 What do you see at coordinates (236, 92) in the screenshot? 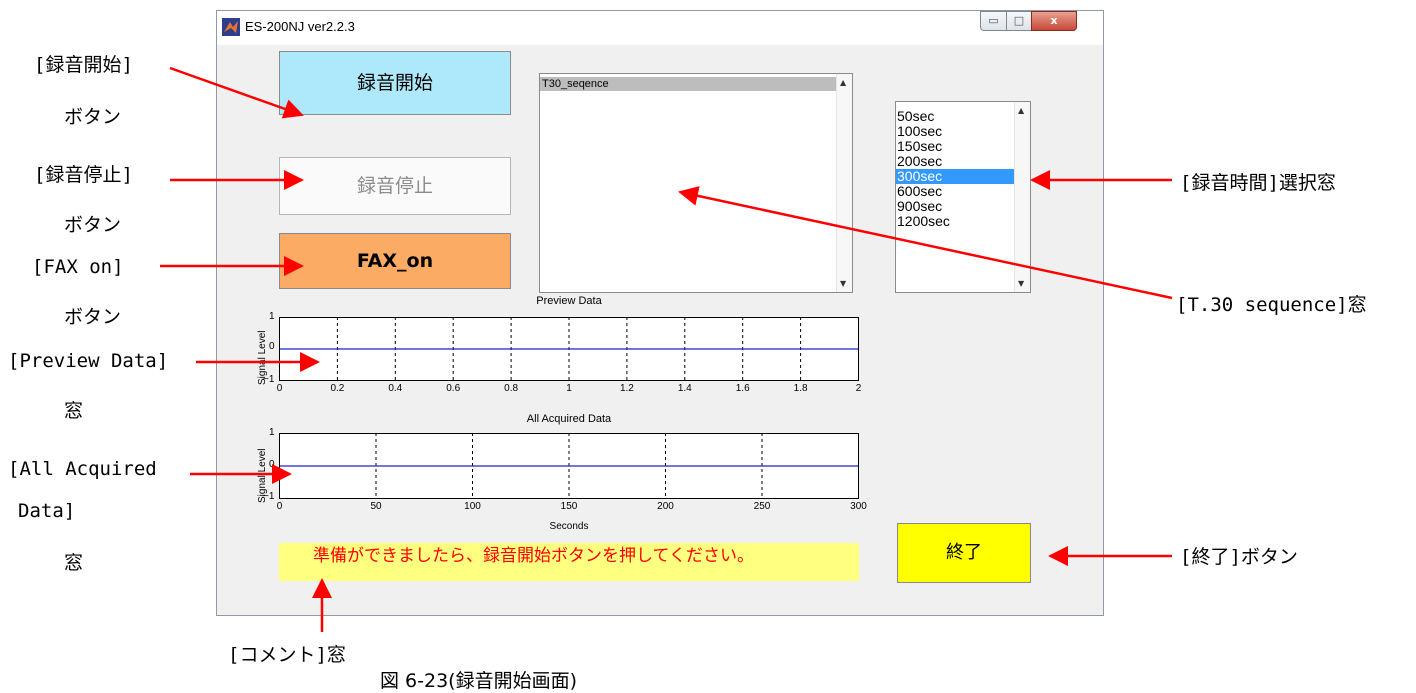
I see `arrow-start-button` at bounding box center [236, 92].